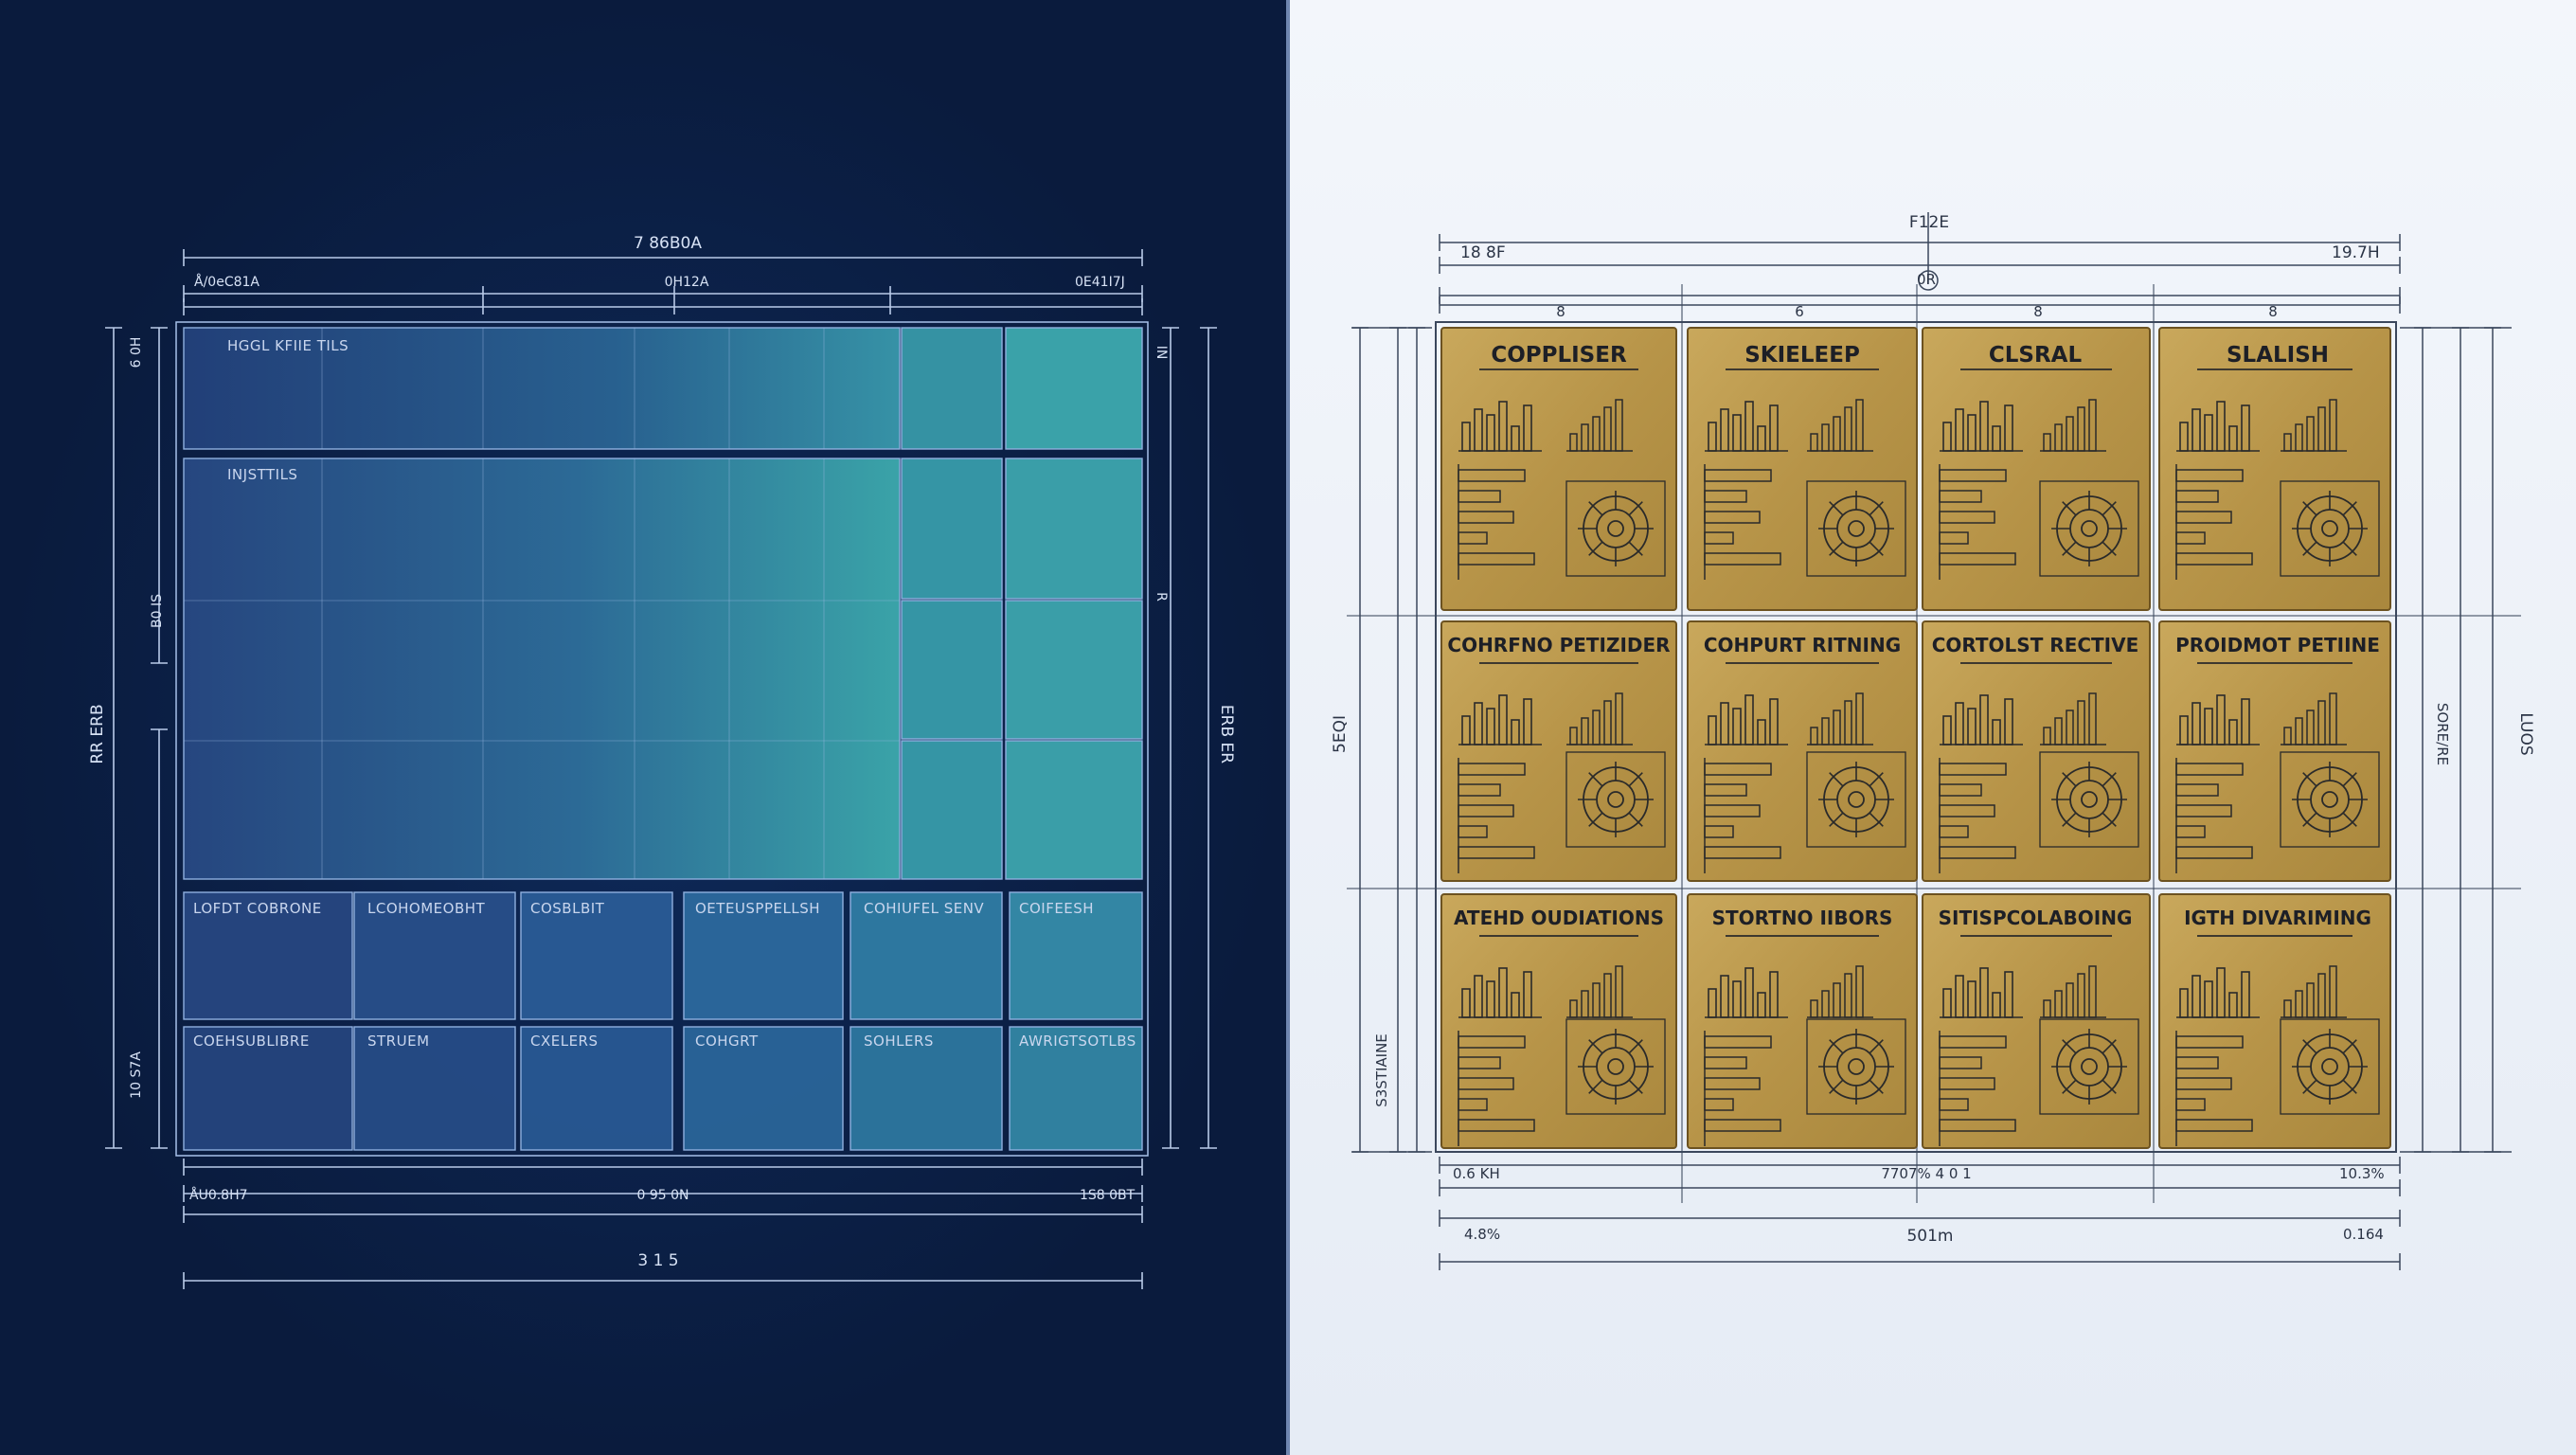 The height and width of the screenshot is (1455, 2576). I want to click on dim-r-left-inner: S3STIAINE, so click(1381, 1070).